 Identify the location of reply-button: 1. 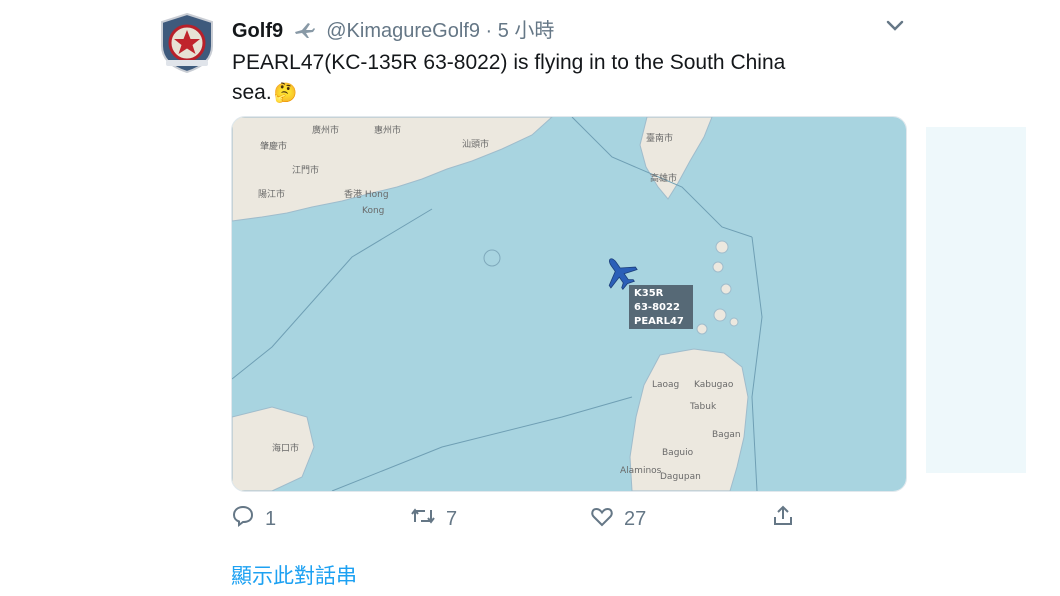
(253, 519).